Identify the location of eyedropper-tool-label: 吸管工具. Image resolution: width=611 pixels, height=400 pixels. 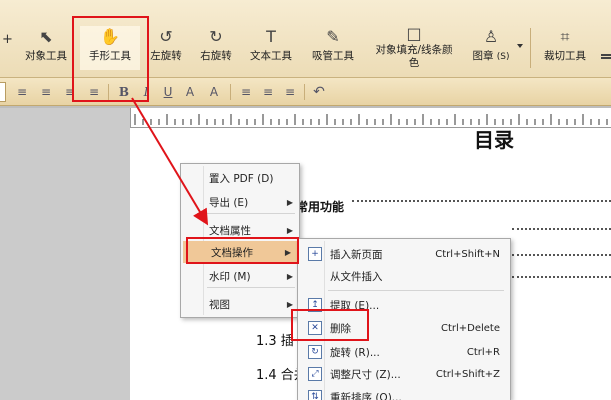
(333, 56).